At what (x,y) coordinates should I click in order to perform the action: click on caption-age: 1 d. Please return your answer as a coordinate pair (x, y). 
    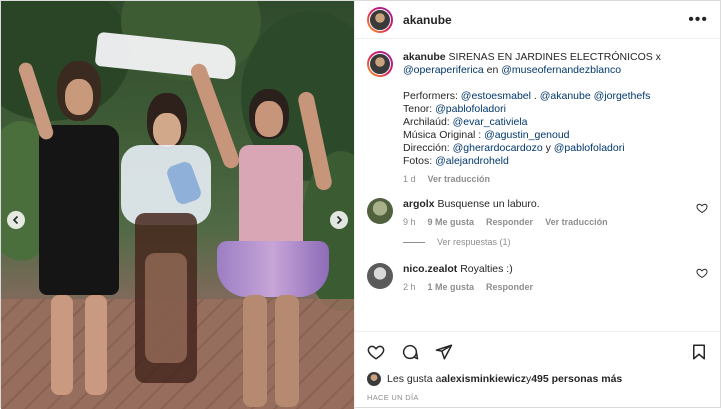
    Looking at the image, I should click on (409, 179).